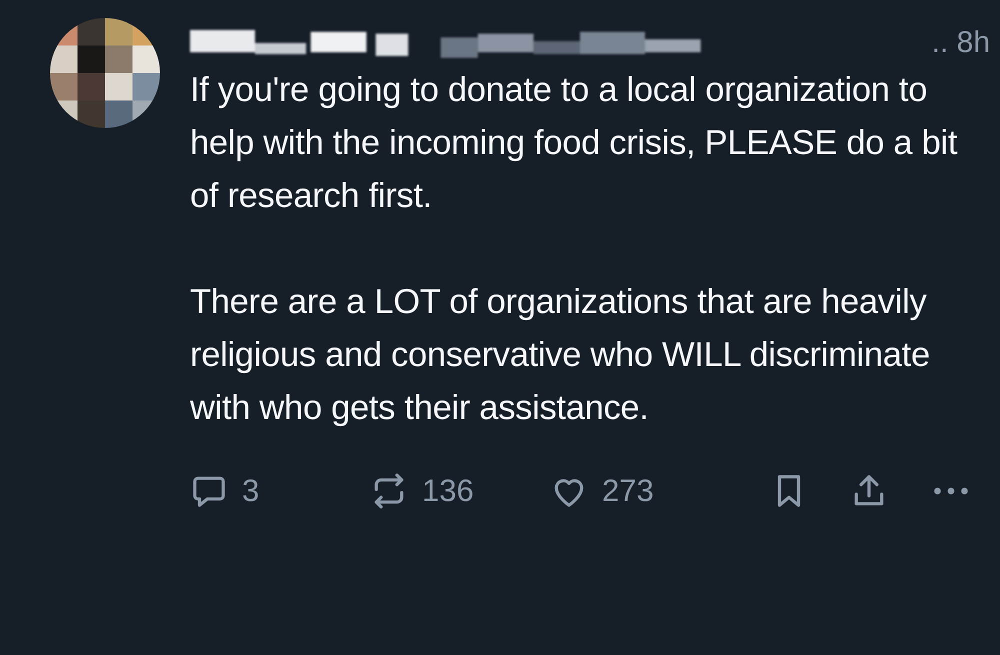 This screenshot has height=655, width=1000. What do you see at coordinates (448, 491) in the screenshot?
I see `action-count: 136` at bounding box center [448, 491].